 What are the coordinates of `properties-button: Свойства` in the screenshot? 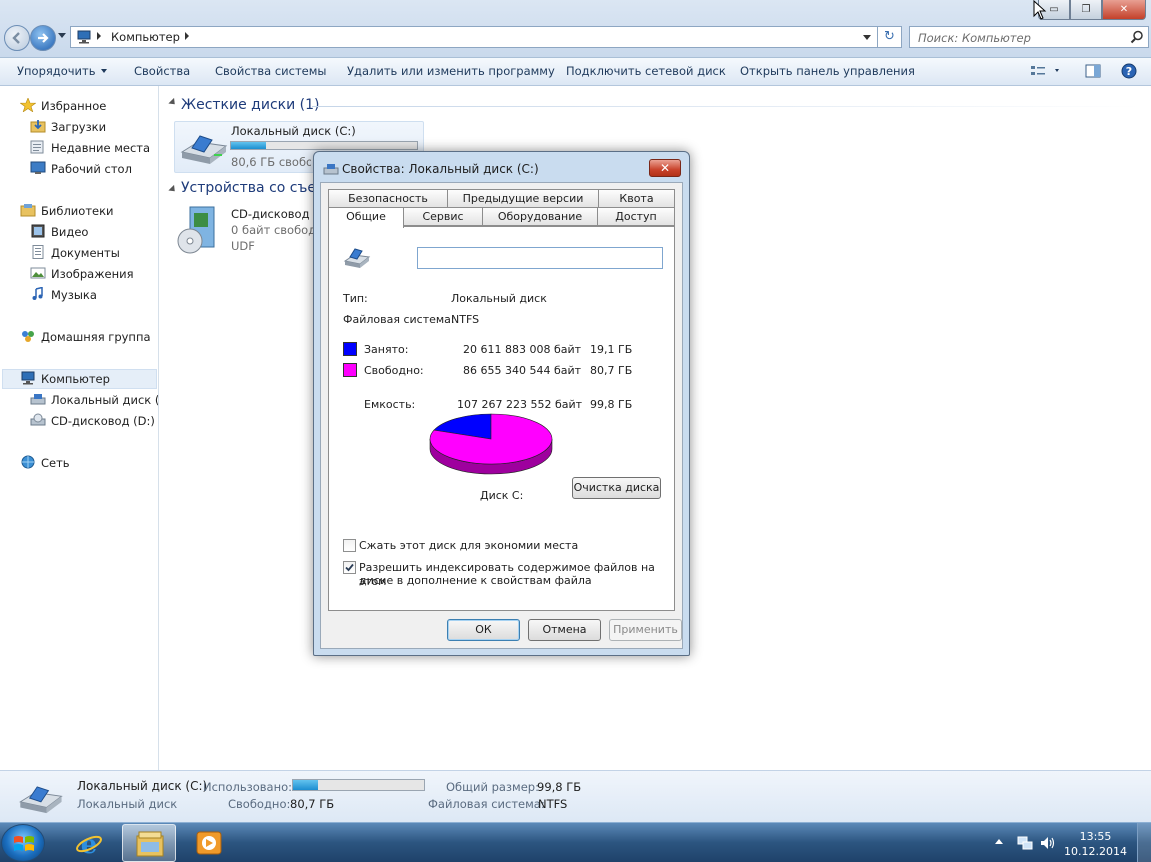 It's located at (162, 71).